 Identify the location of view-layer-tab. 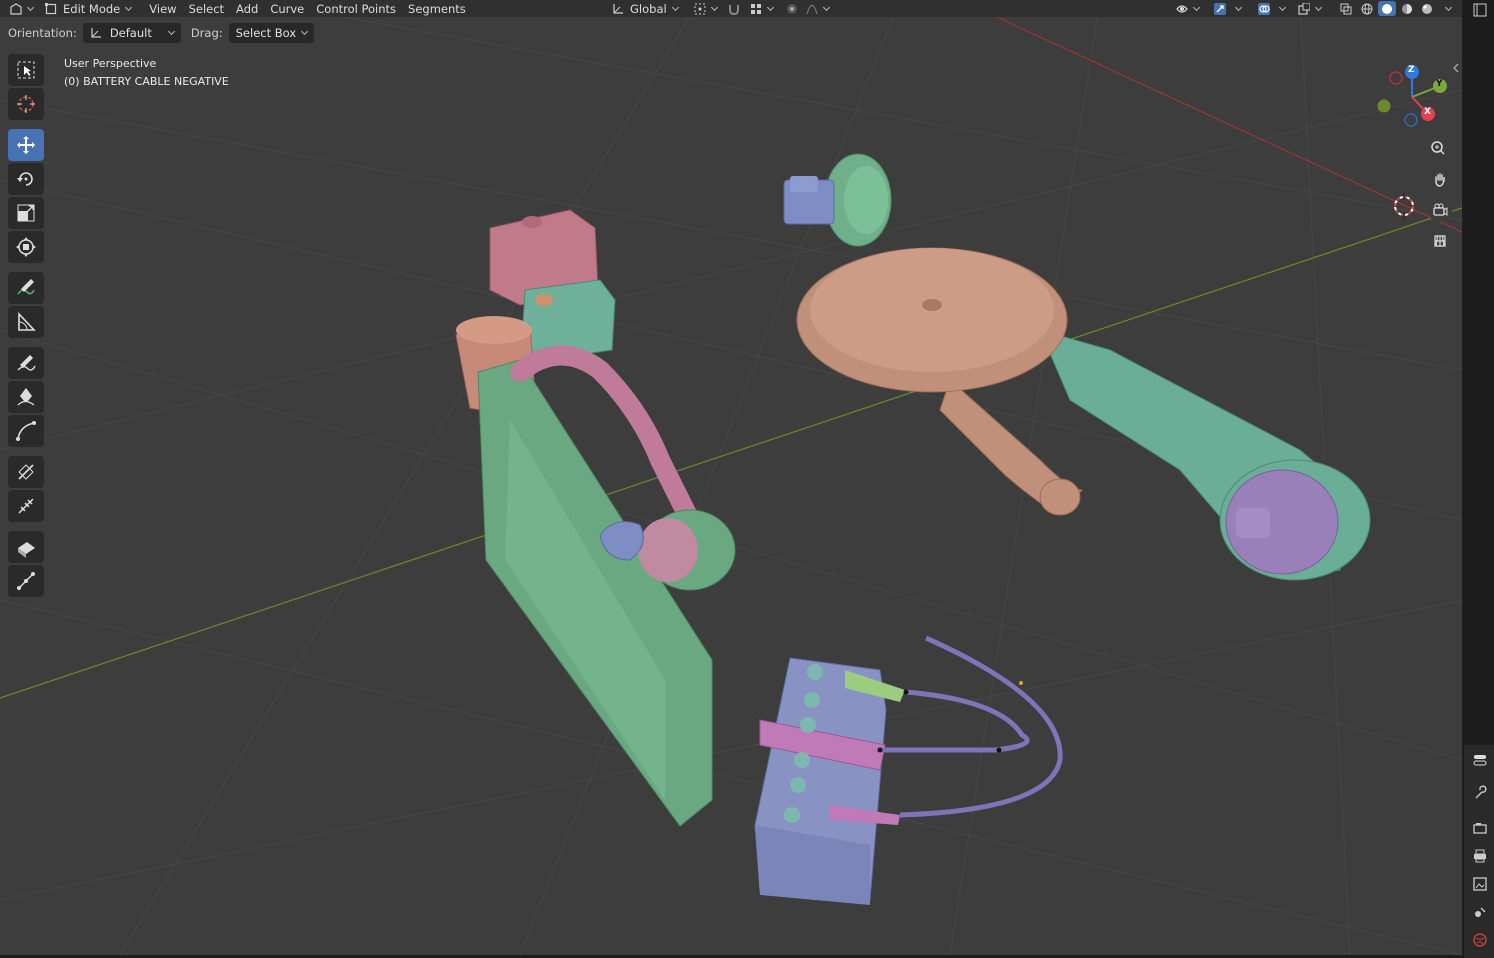
(1480, 884).